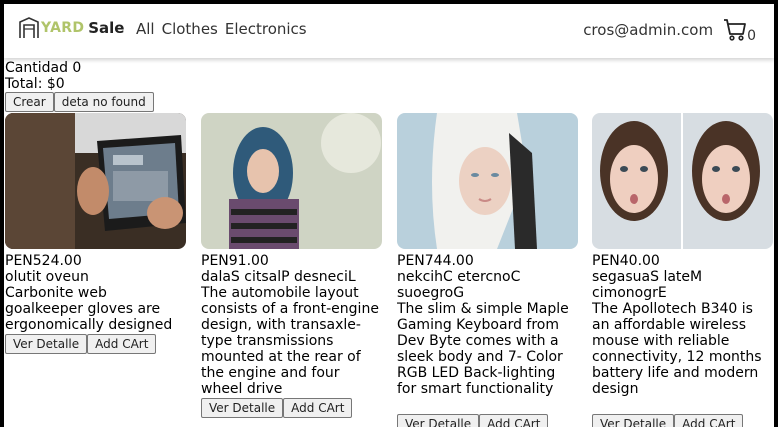 This screenshot has height=427, width=778. I want to click on action-controls: Crear deta no found, so click(79, 102).